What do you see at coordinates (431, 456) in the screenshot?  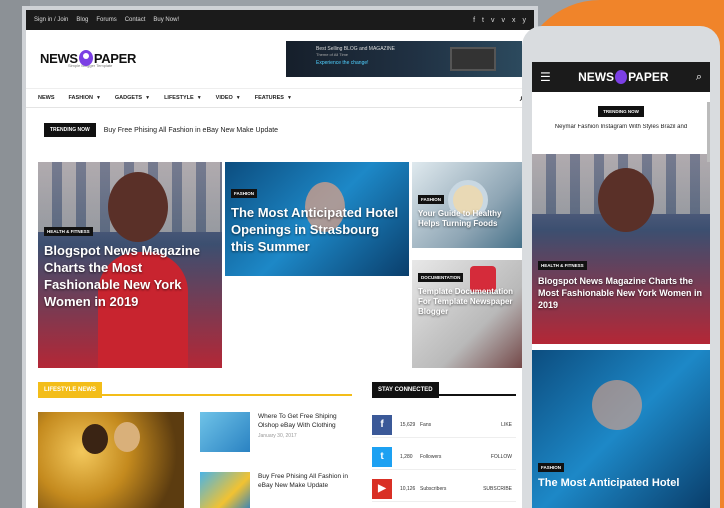 I see `social-label: Followers` at bounding box center [431, 456].